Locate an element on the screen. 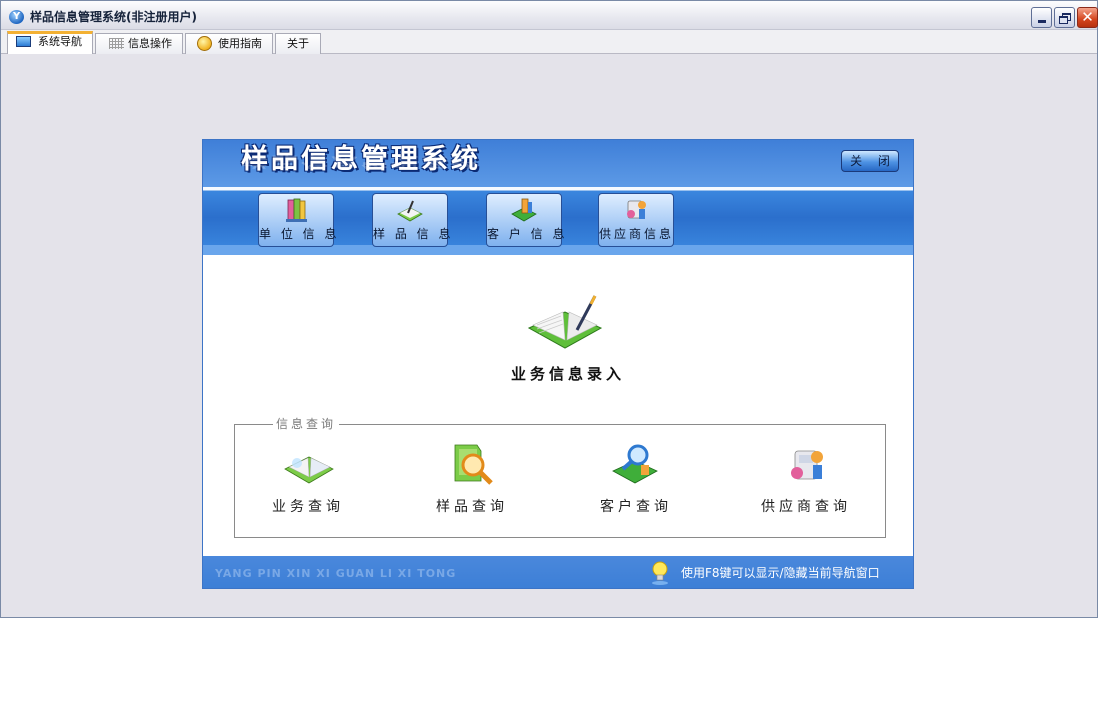 The image size is (1098, 716). monitor-icon is located at coordinates (23, 41).